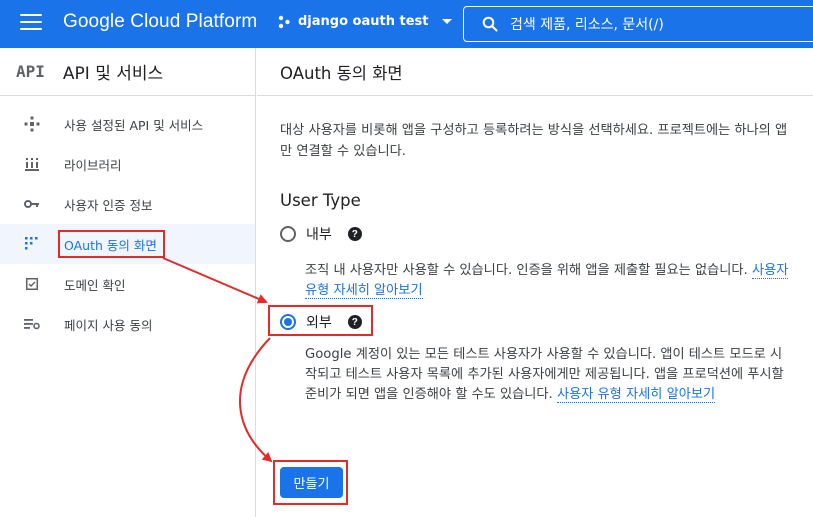 Image resolution: width=813 pixels, height=517 pixels. What do you see at coordinates (111, 244) in the screenshot?
I see `annotation-box-sidebar` at bounding box center [111, 244].